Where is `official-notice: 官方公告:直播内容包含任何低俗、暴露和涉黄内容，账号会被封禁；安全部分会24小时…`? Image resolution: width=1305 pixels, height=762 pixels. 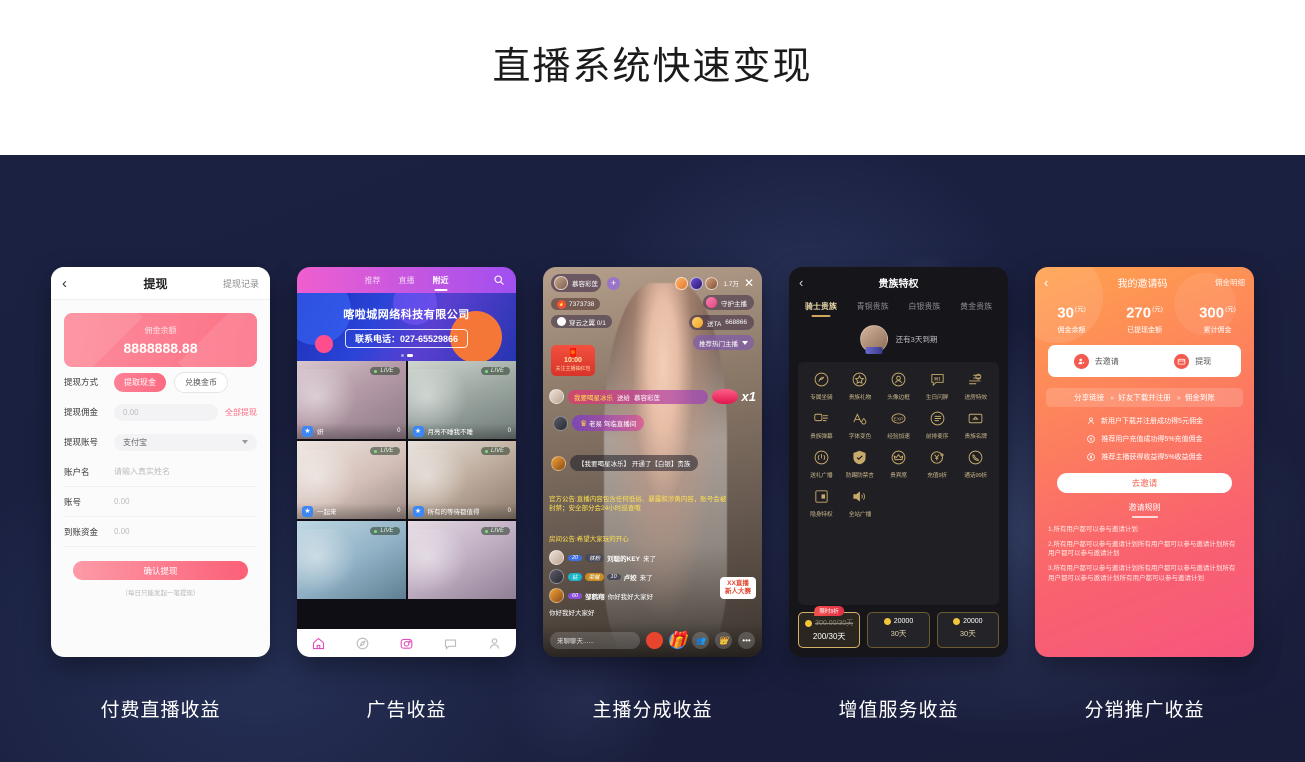 official-notice: 官方公告:直播内容包含任何低俗、暴露和涉黄内容，账号会被封禁；安全部分会24小时… is located at coordinates (638, 504).